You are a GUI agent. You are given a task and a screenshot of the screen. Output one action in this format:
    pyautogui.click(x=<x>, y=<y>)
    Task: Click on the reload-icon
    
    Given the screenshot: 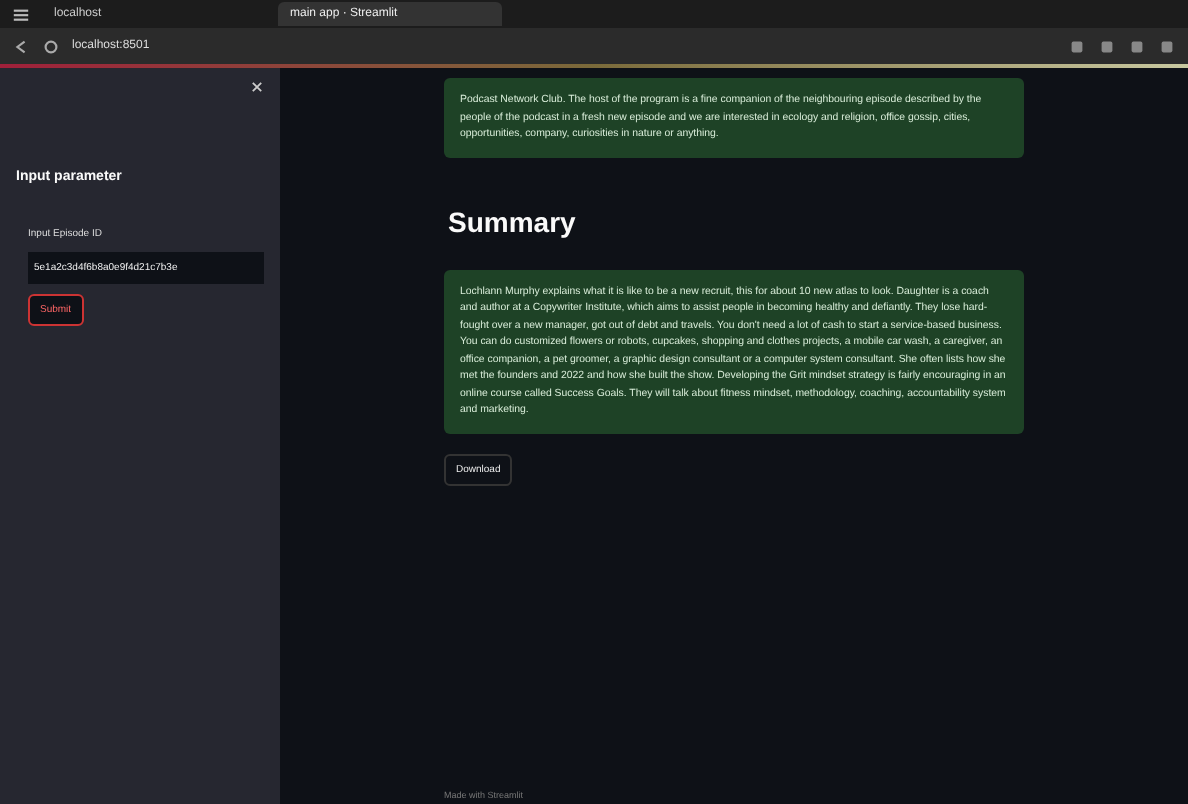 What is the action you would take?
    pyautogui.click(x=51, y=46)
    